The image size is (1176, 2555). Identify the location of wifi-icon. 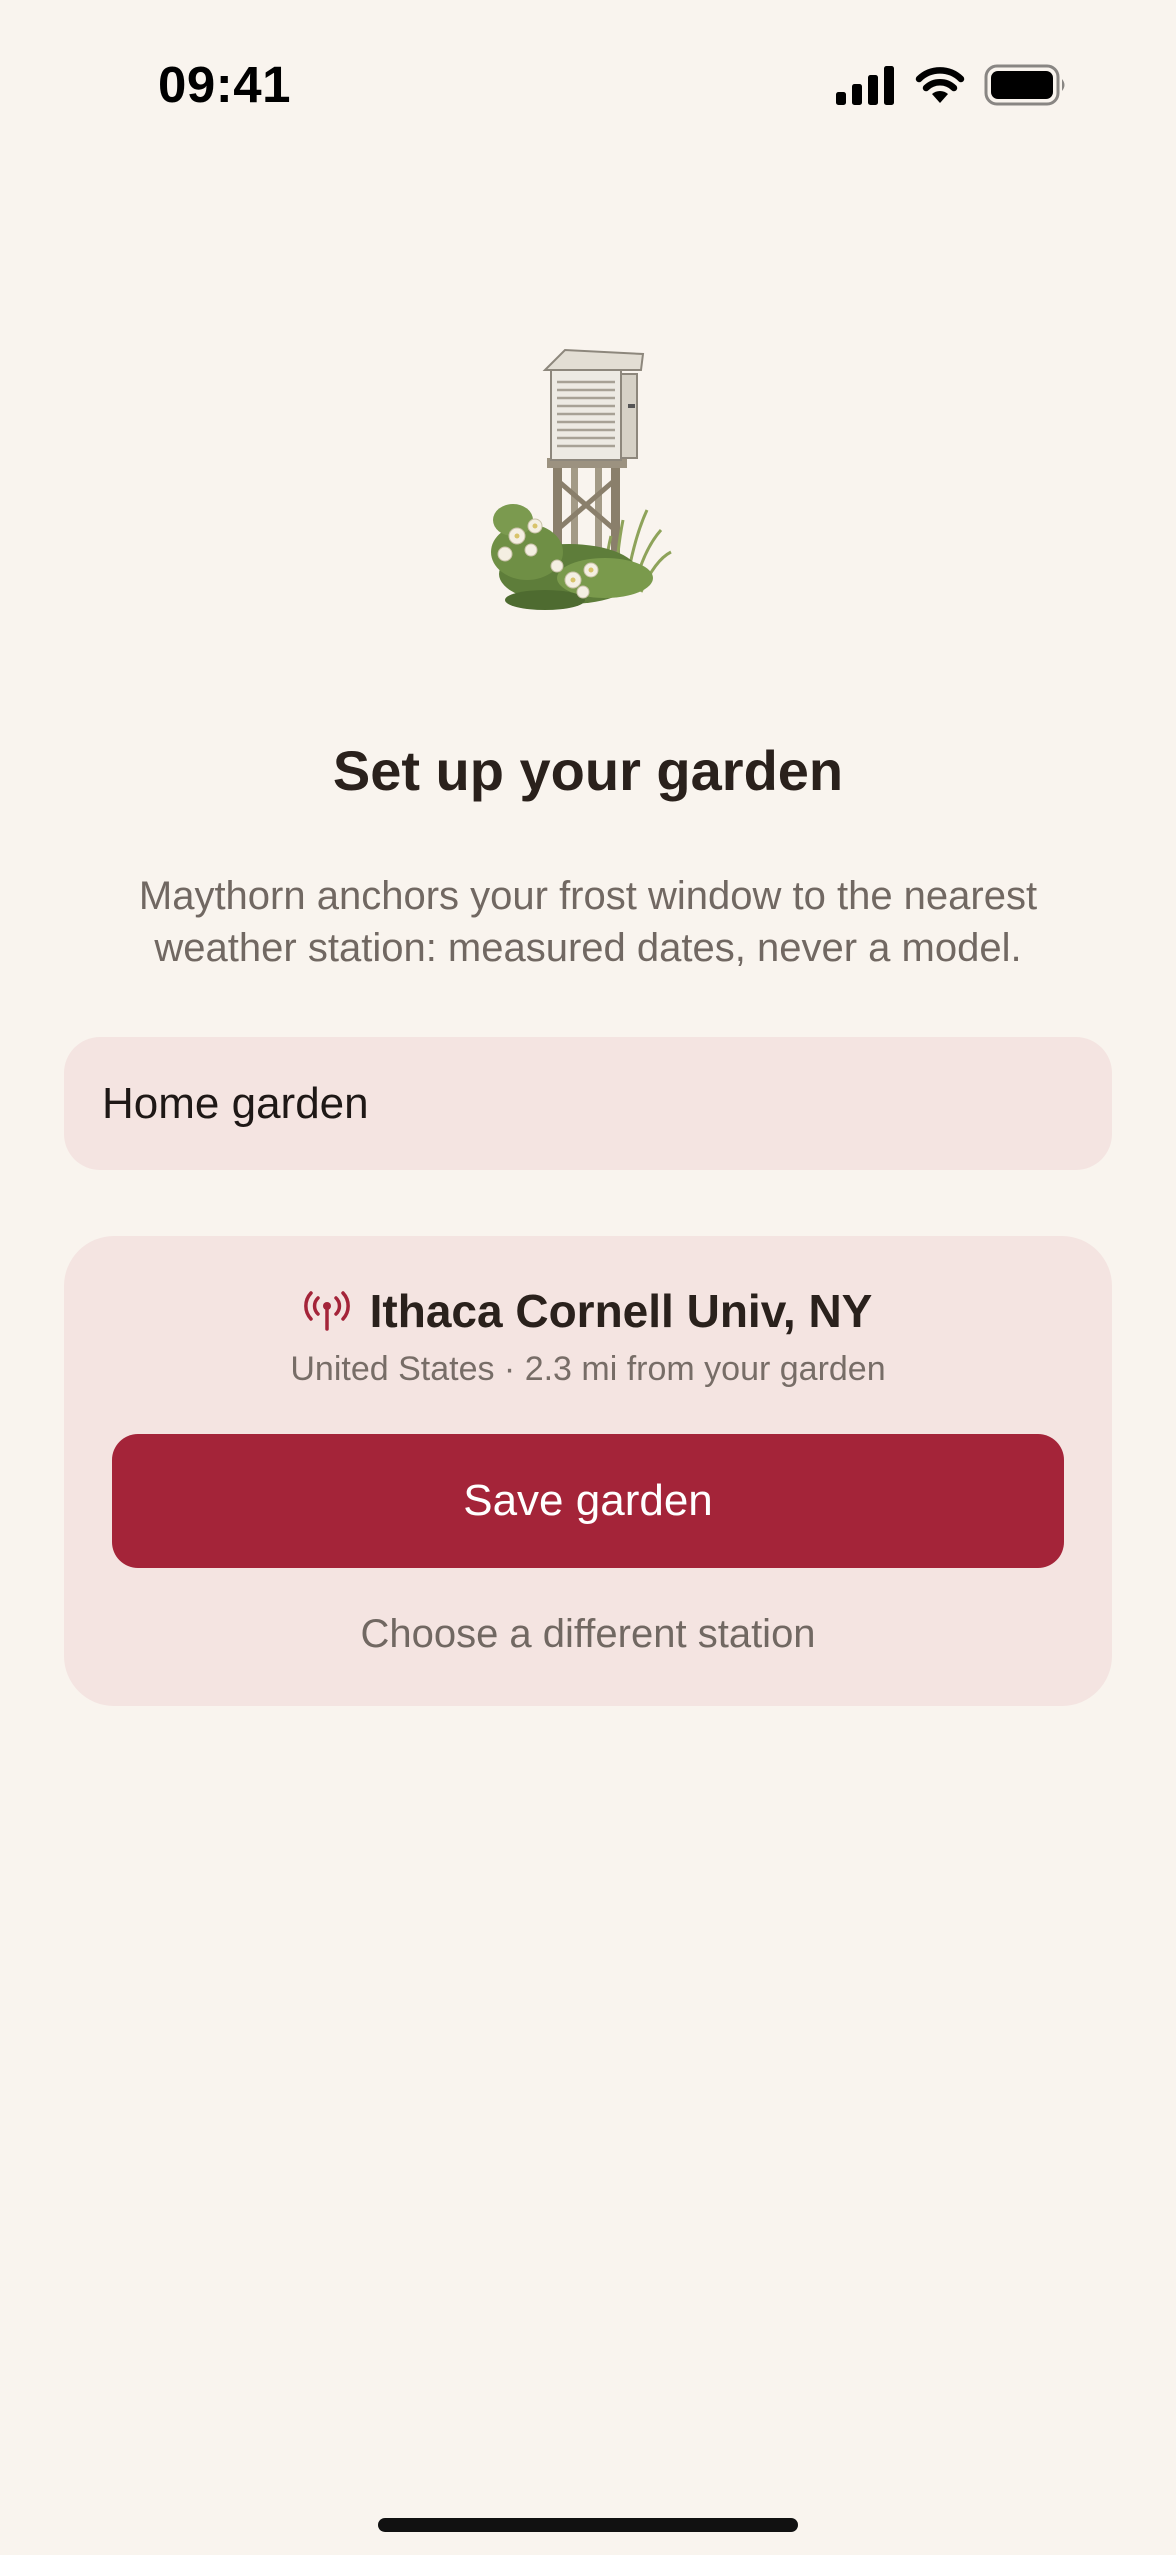
(940, 85).